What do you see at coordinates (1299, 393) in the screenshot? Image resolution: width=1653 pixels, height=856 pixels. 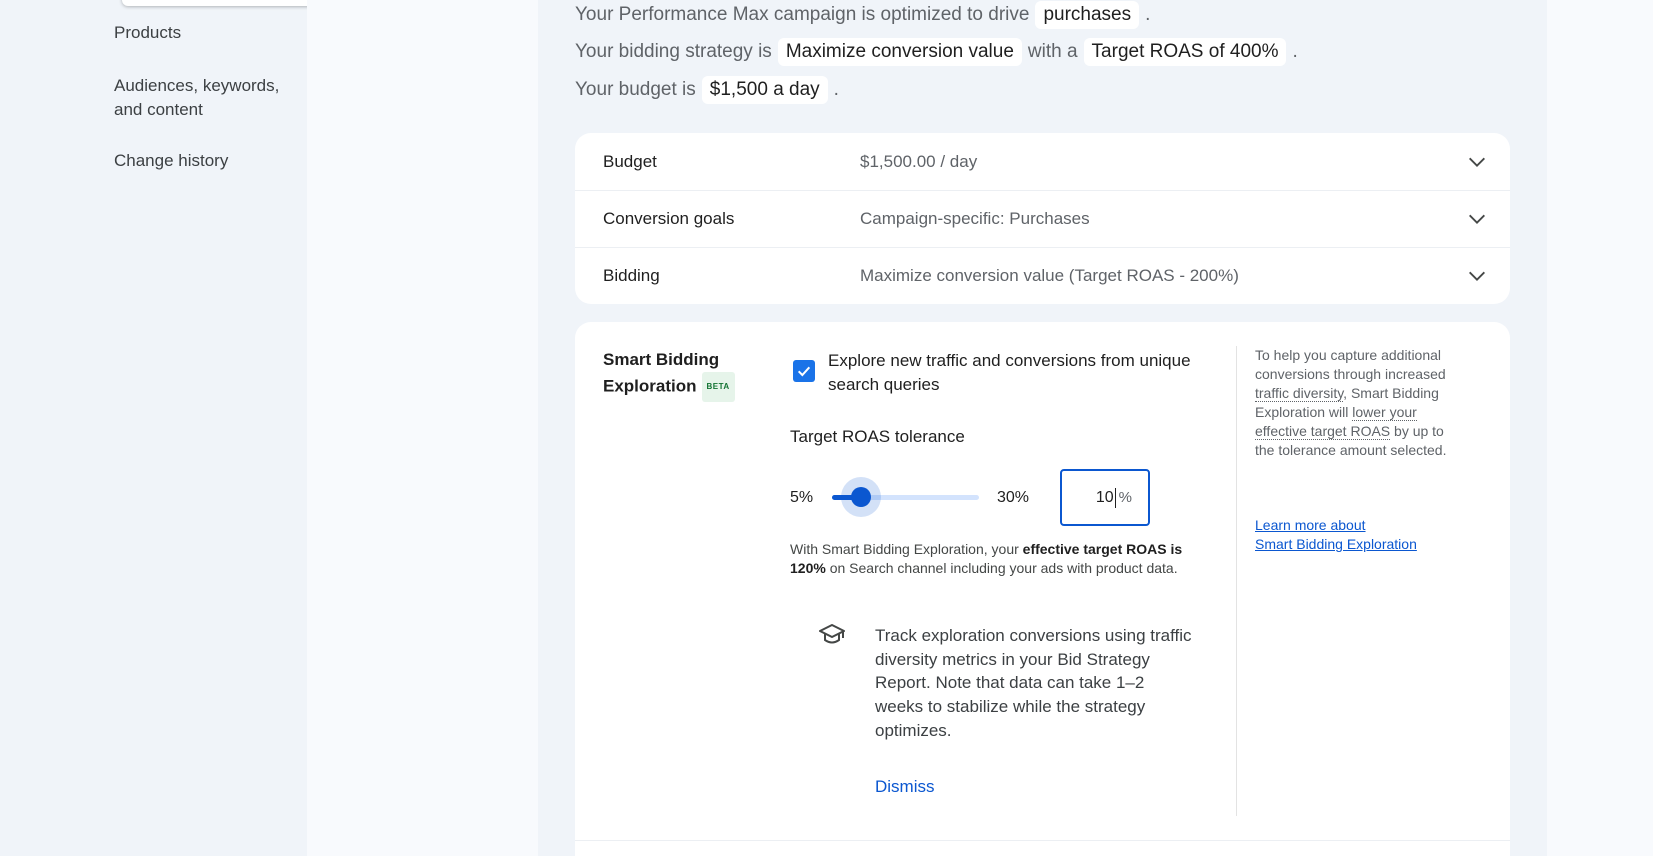 I see `traffic-diversity-term: traffic diversity` at bounding box center [1299, 393].